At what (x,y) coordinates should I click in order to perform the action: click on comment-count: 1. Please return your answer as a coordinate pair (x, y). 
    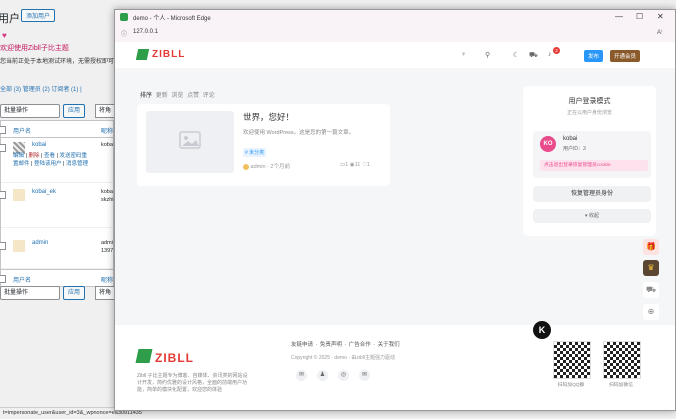
    Looking at the image, I should click on (347, 165).